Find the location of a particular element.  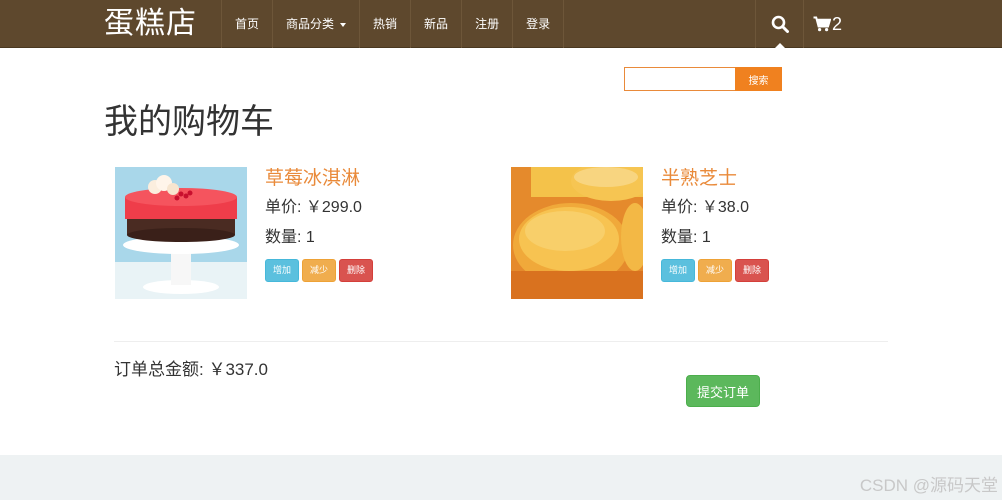

brand-logo: 蛋糕店 is located at coordinates (150, 24).